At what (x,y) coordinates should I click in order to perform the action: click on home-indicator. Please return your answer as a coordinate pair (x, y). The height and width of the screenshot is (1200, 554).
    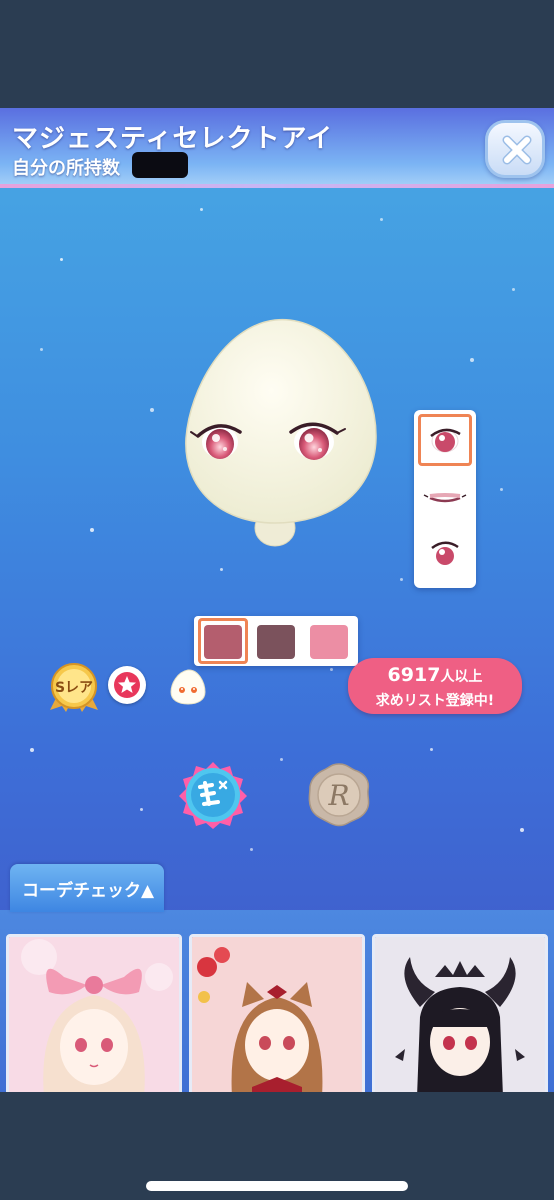
    Looking at the image, I should click on (277, 1186).